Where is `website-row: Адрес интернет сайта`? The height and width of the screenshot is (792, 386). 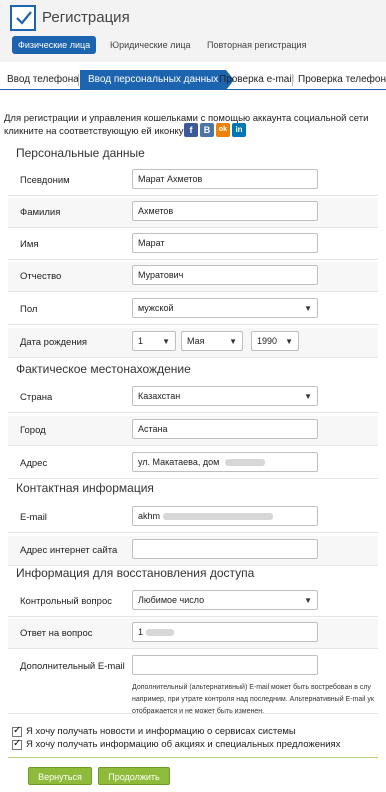 website-row: Адрес интернет сайта is located at coordinates (193, 551).